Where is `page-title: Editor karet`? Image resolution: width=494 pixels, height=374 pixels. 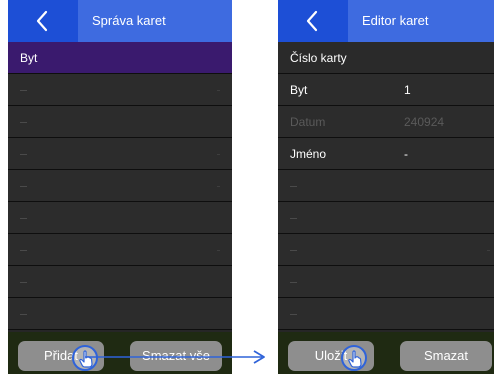
page-title: Editor karet is located at coordinates (395, 20).